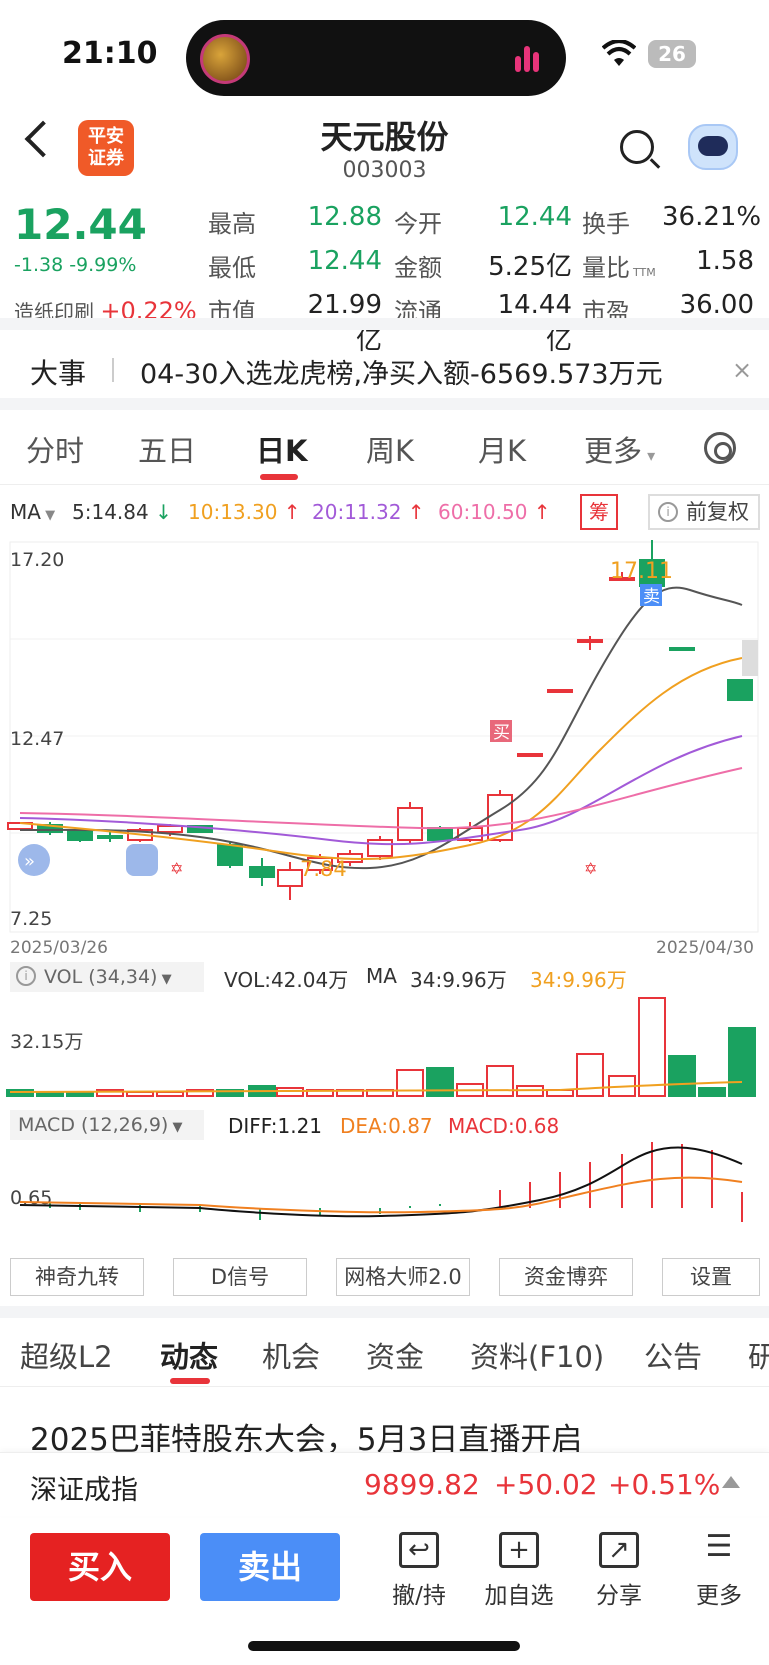 The width and height of the screenshot is (769, 1665). I want to click on undo-icon: ↩, so click(419, 1550).